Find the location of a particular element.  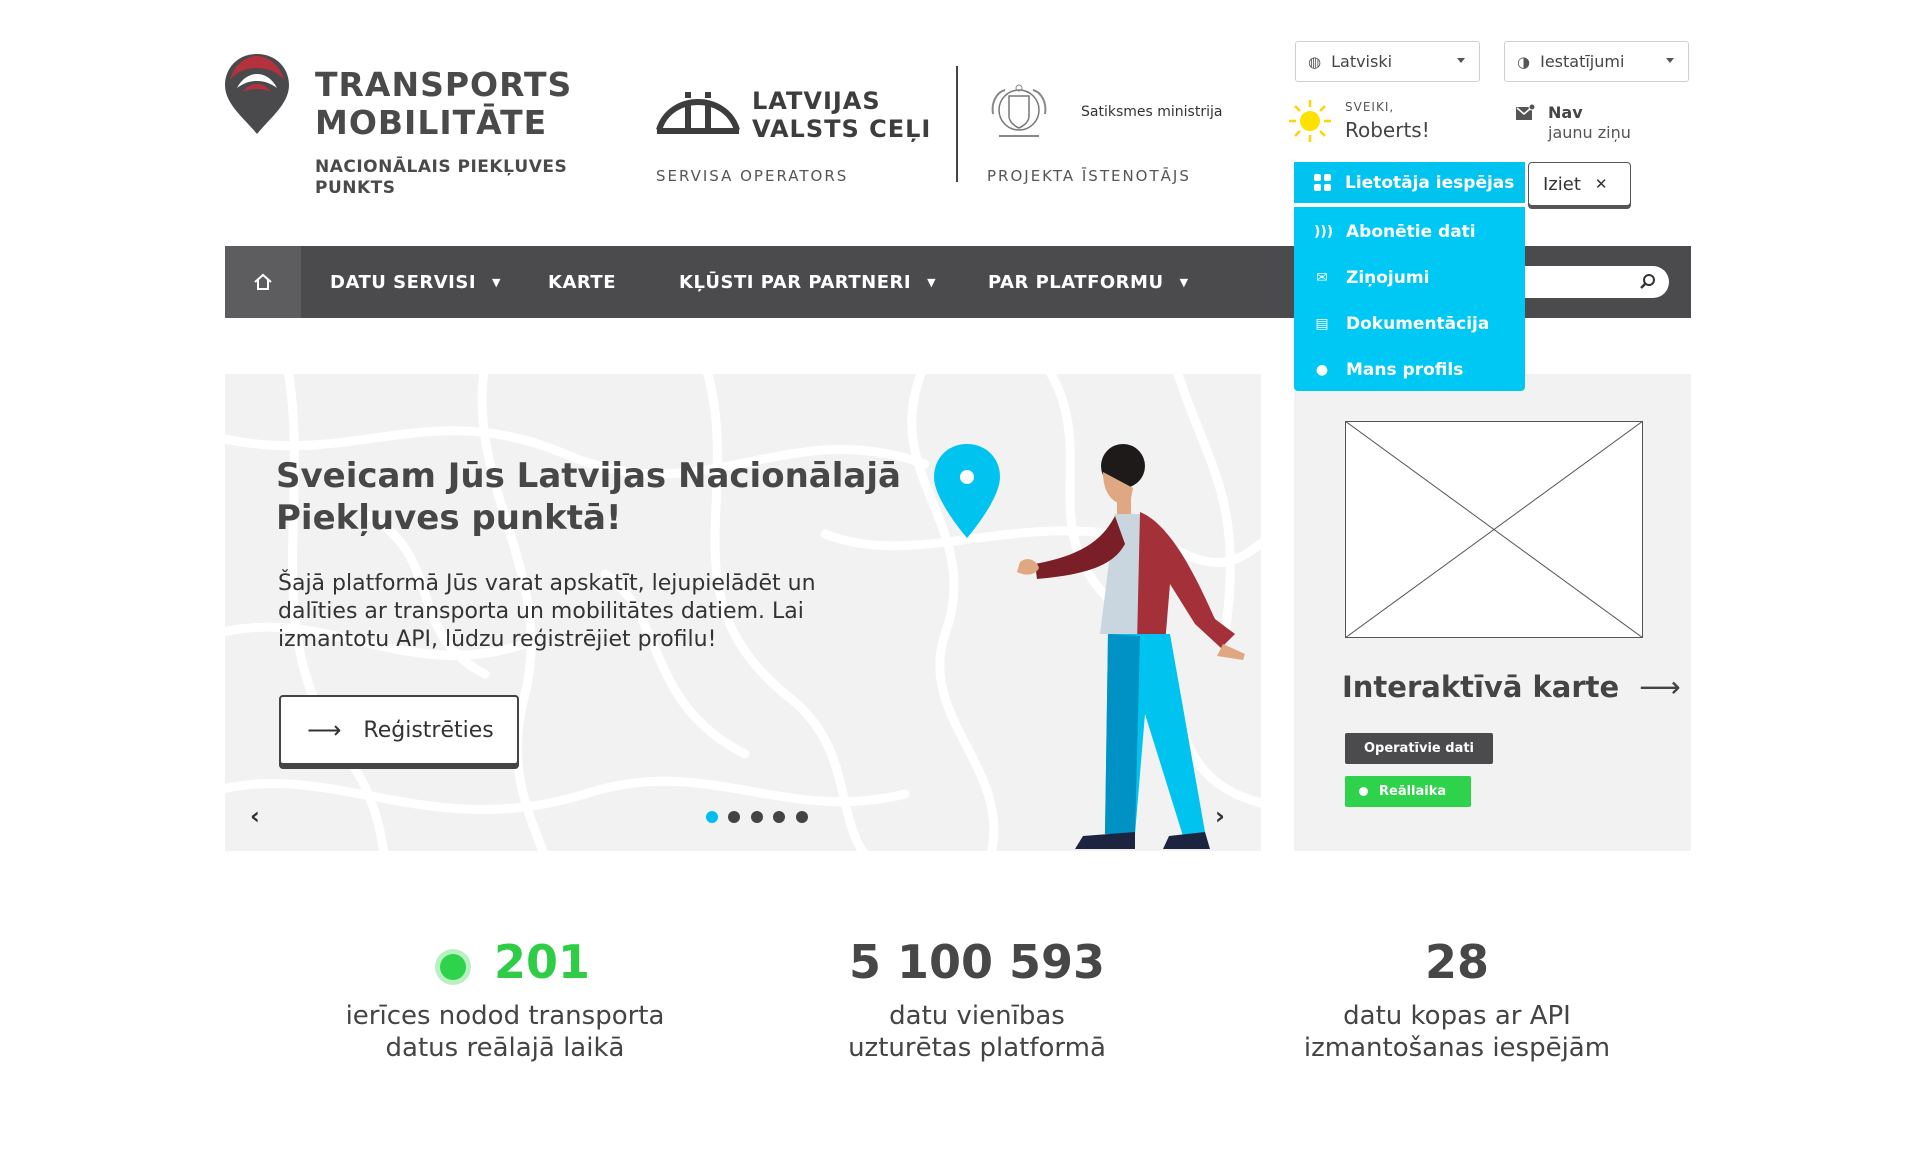

operator-name: LATVIJAS VALSTS CEĻI is located at coordinates (841, 115).